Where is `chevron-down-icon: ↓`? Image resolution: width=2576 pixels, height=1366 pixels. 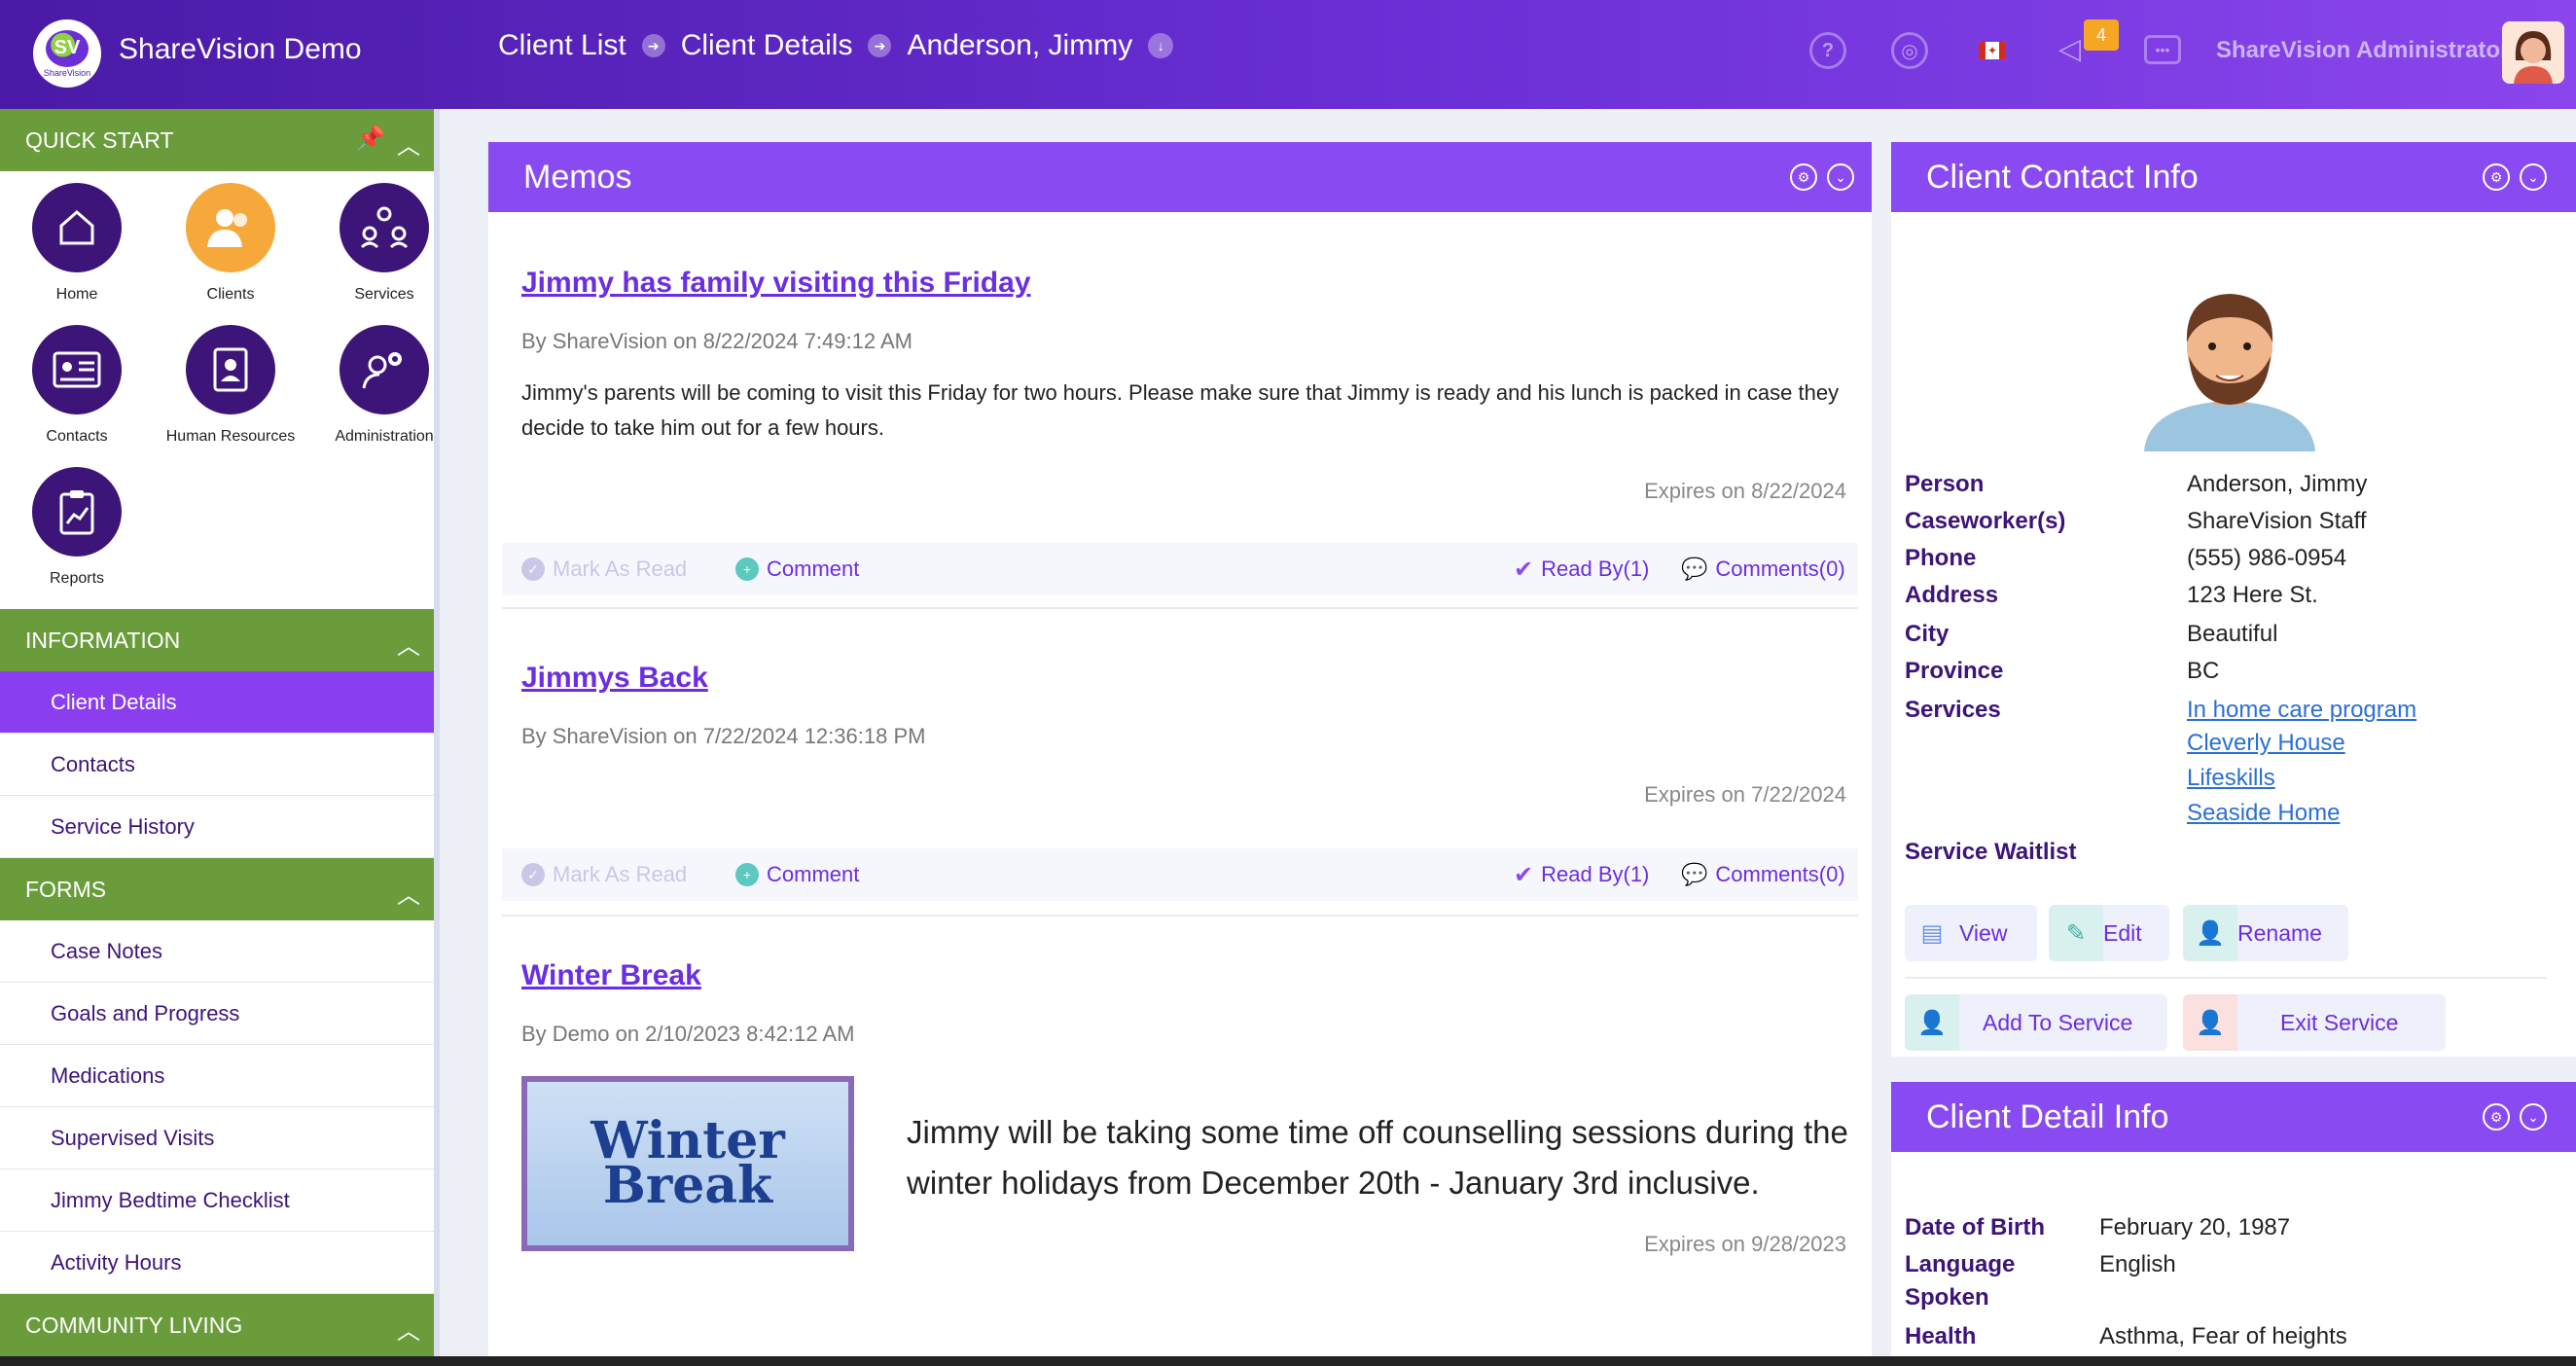
chevron-down-icon: ↓ is located at coordinates (1161, 45).